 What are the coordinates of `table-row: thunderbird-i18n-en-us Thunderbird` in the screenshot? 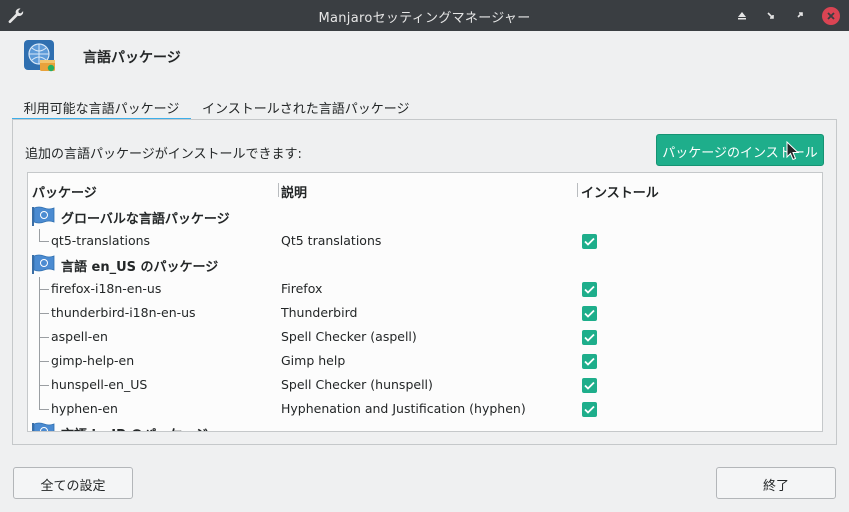 It's located at (425, 313).